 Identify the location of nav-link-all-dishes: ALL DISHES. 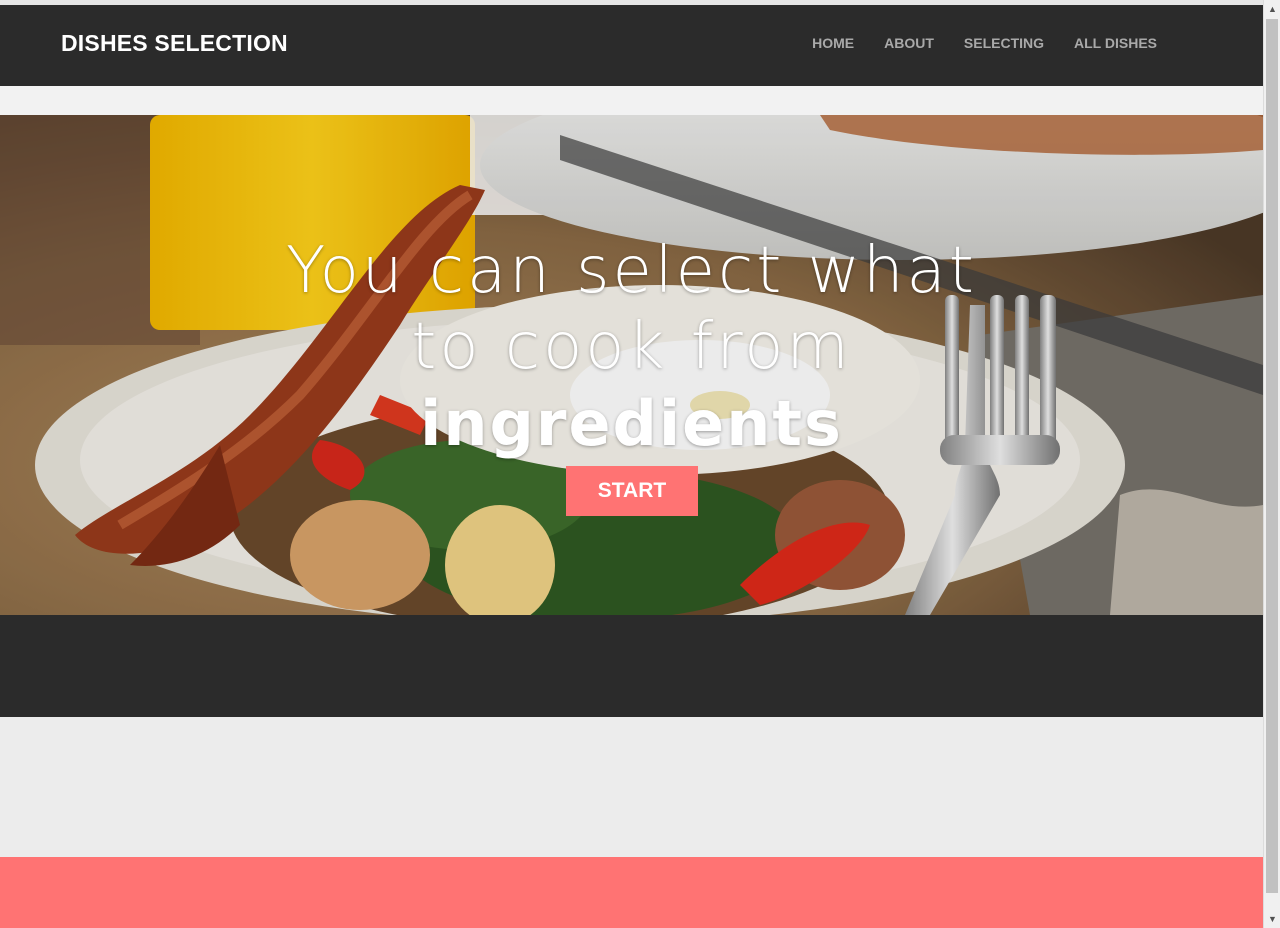
(1115, 43).